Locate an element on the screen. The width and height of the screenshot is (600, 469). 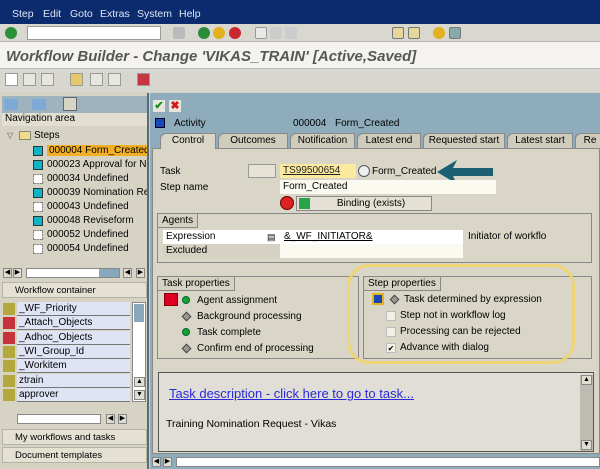
task-property-label: Confirm end of processing is located at coordinates (255, 348).